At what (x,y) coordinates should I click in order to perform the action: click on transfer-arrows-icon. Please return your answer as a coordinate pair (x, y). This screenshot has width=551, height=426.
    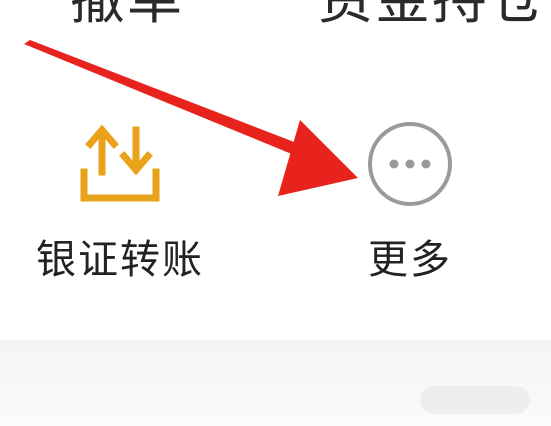
    Looking at the image, I should click on (120, 163).